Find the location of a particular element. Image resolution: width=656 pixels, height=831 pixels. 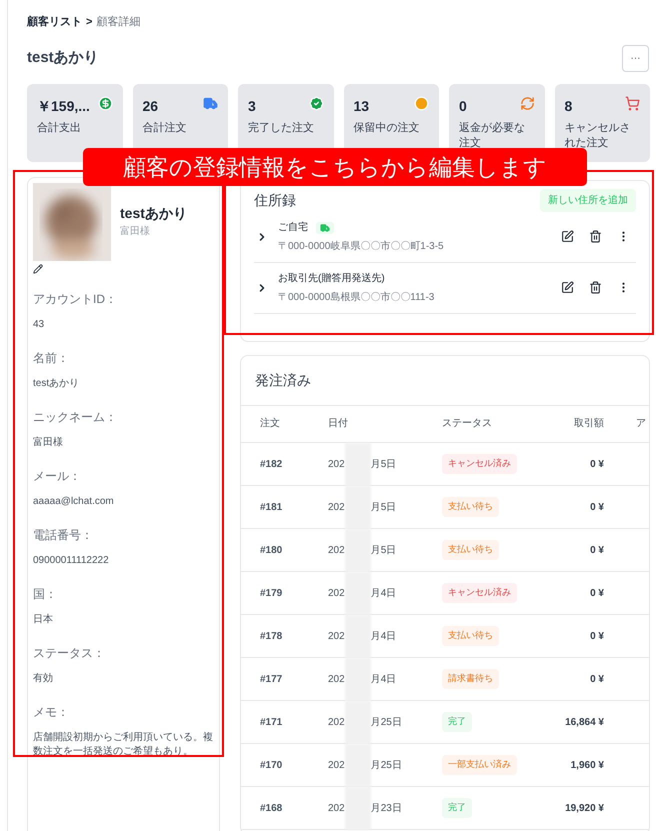

column-header: ア is located at coordinates (641, 424).